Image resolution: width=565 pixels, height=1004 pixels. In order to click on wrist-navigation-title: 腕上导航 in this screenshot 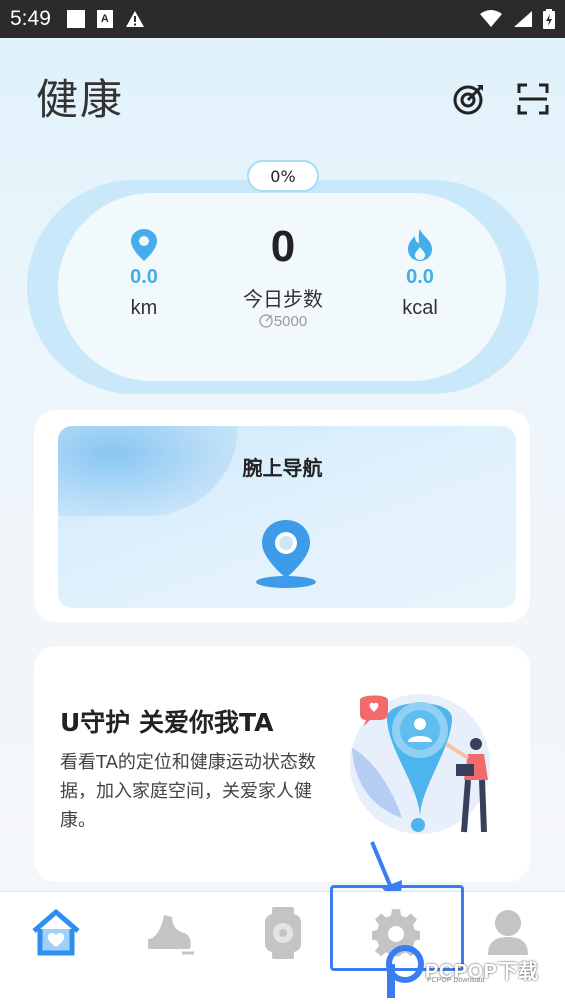, I will do `click(282, 468)`.